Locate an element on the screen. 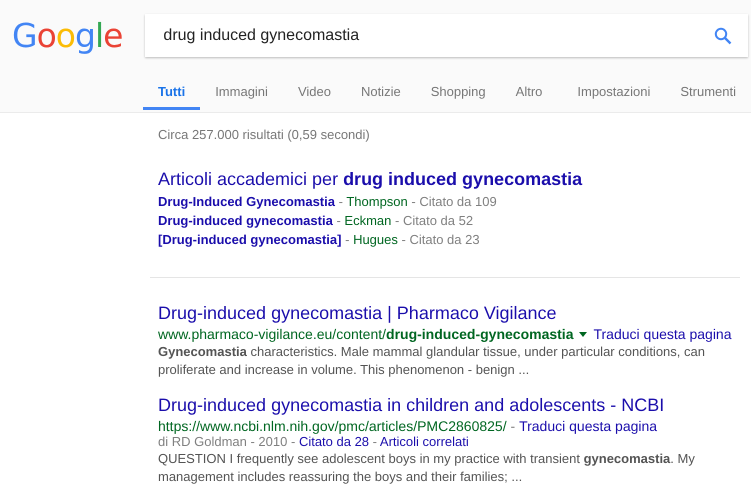  article-link: [Drug-induced gynecomastia] is located at coordinates (250, 239).